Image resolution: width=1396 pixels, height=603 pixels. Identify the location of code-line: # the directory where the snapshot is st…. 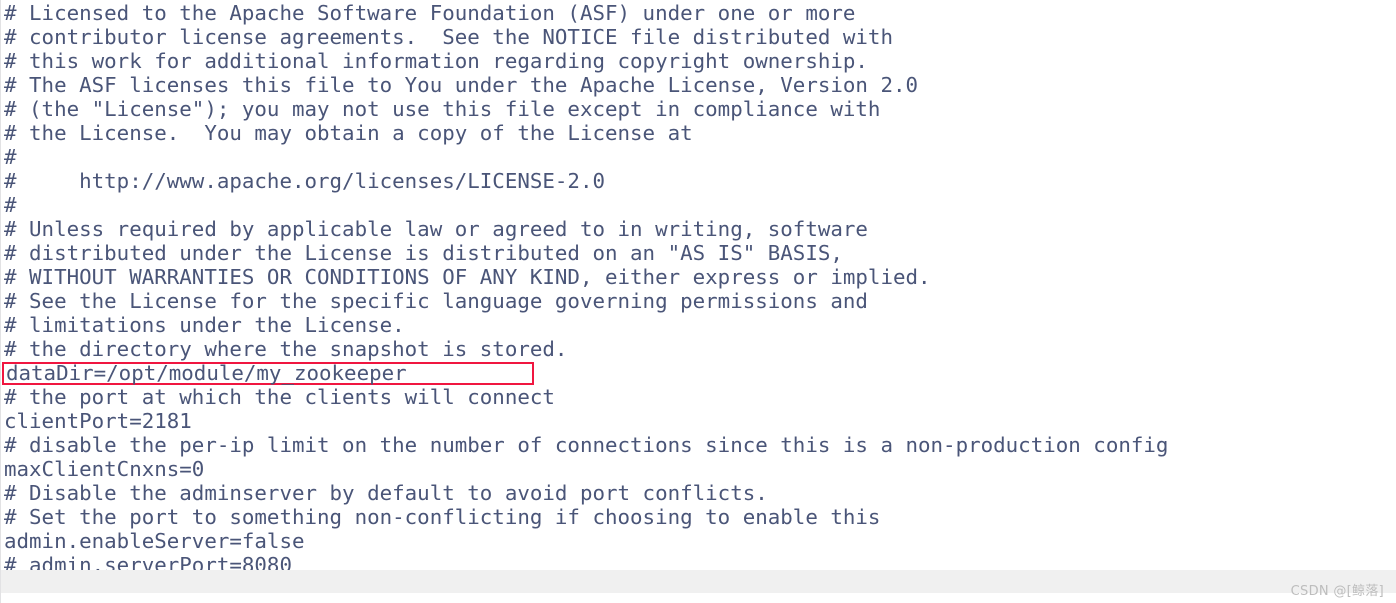
(698, 349).